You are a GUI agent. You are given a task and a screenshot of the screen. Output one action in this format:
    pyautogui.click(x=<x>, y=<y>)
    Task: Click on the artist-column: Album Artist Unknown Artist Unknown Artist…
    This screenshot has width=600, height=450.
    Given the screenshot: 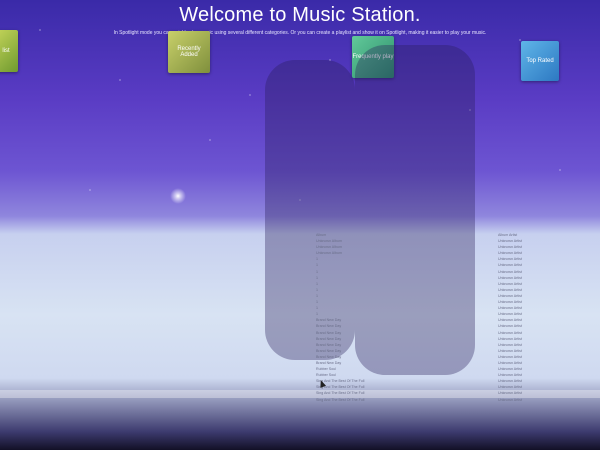 What is the action you would take?
    pyautogui.click(x=510, y=317)
    